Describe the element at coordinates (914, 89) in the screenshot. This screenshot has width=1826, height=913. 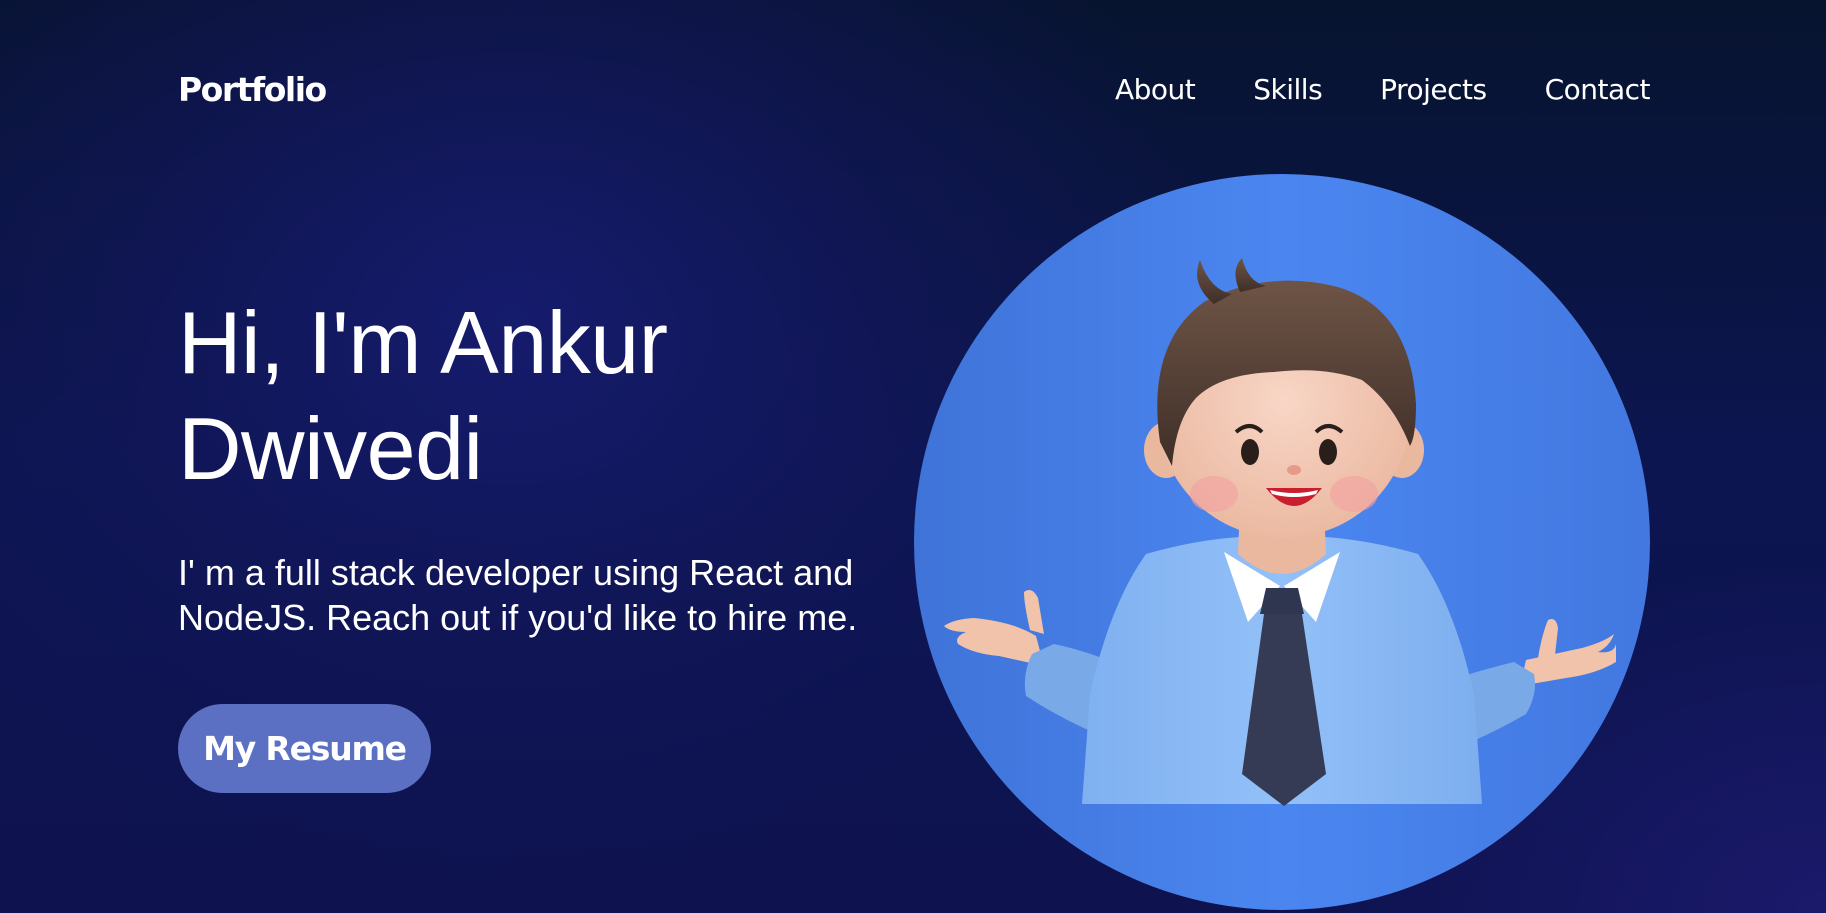
I see `navbar: Portfolio About Skills Projects Contact` at that location.